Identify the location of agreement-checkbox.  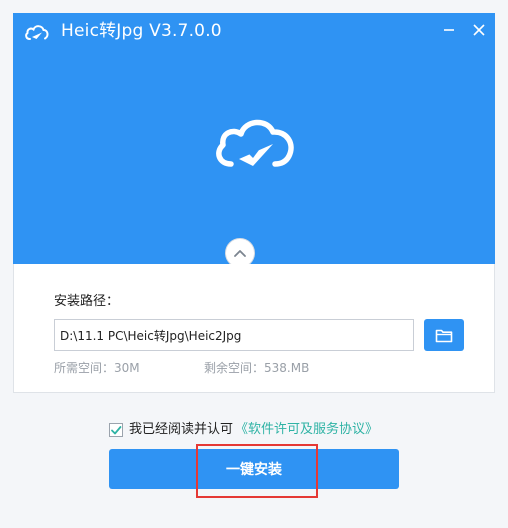
(116, 430).